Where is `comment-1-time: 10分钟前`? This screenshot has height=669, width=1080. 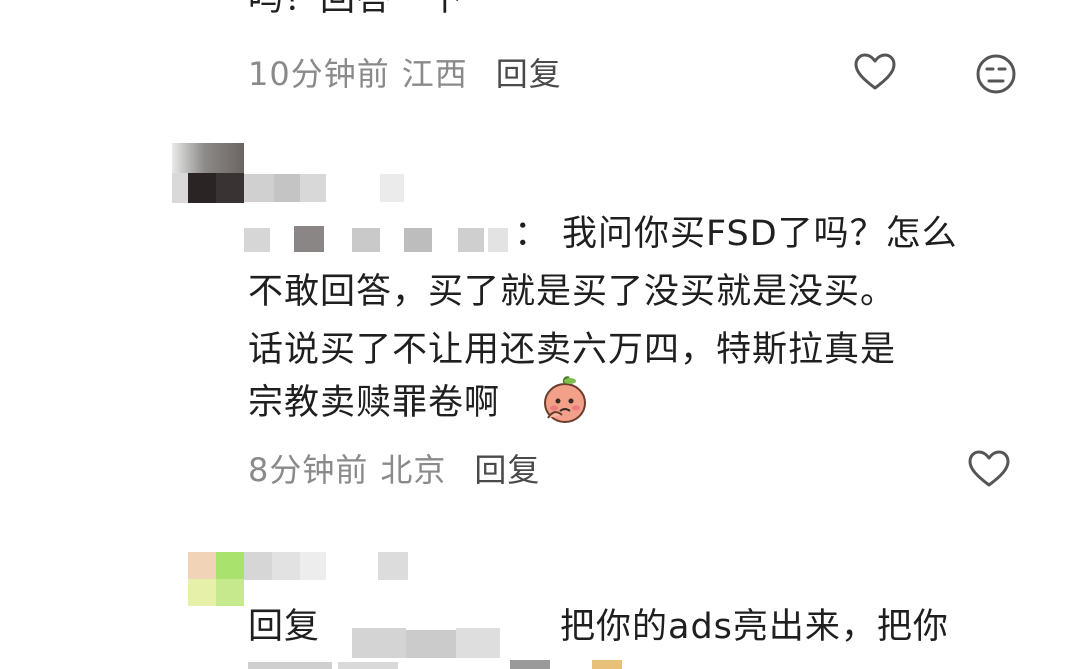
comment-1-time: 10分钟前 is located at coordinates (319, 74).